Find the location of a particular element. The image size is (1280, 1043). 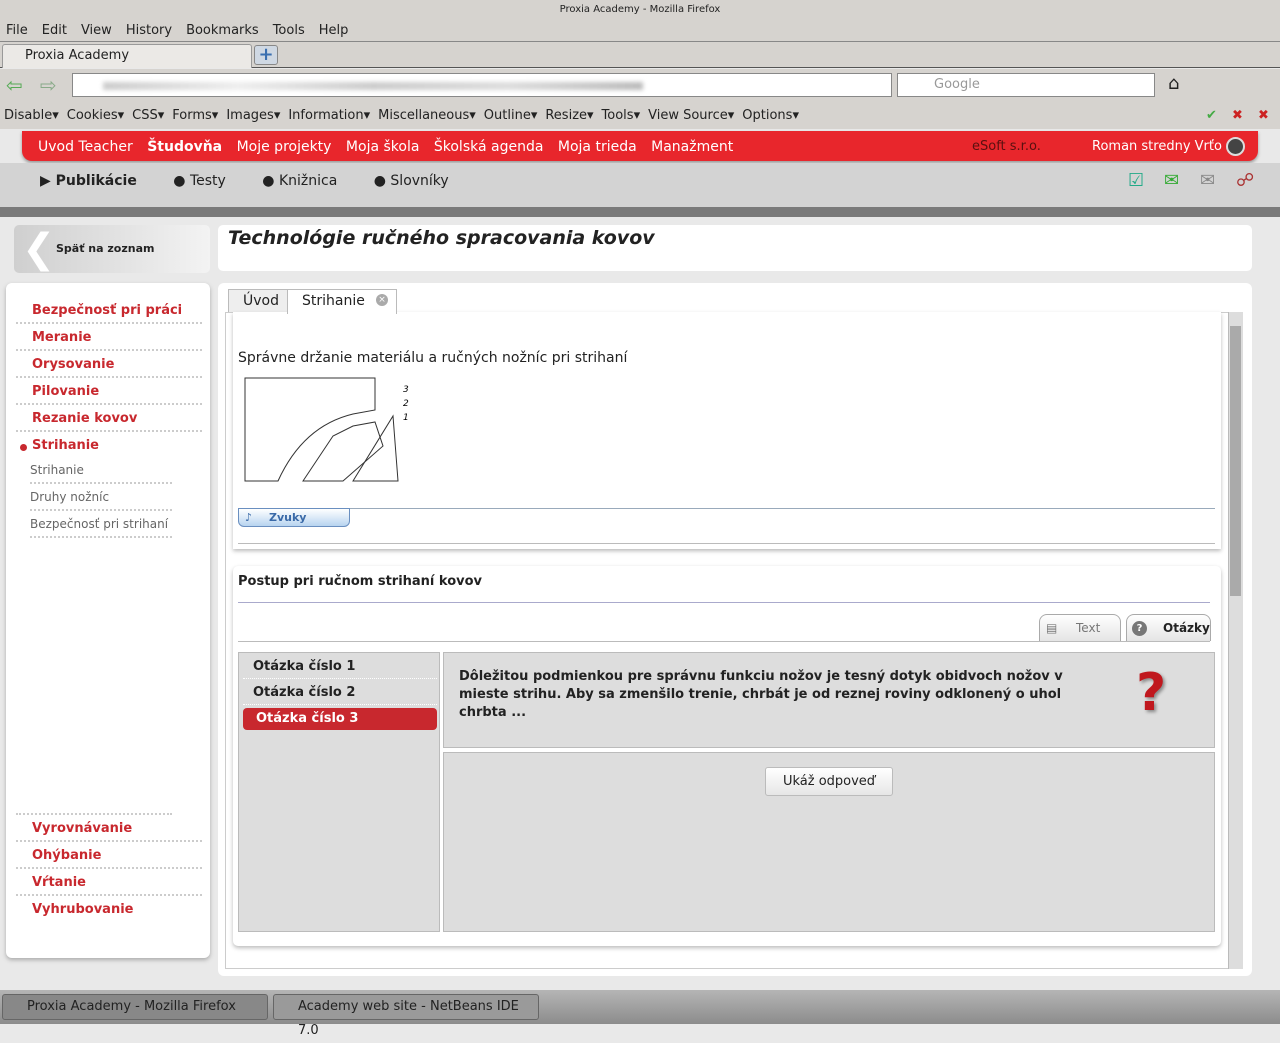

menu-view: View is located at coordinates (96, 30).